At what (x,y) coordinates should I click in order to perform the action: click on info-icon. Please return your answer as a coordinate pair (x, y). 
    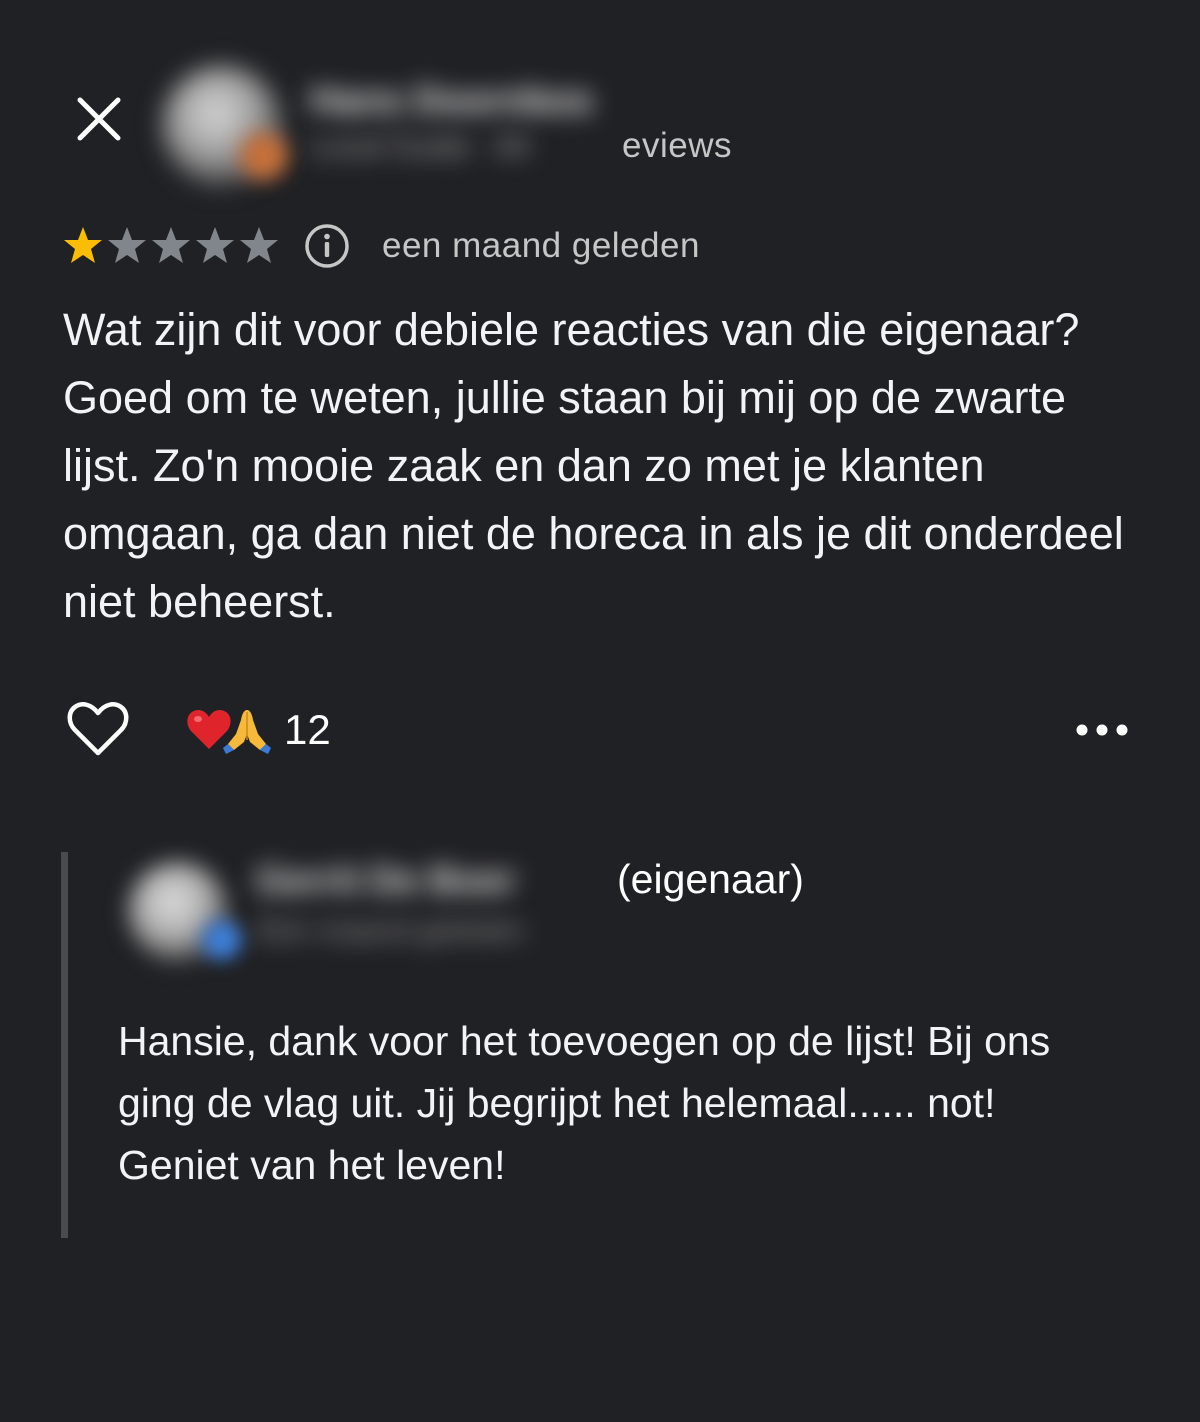
    Looking at the image, I should click on (327, 246).